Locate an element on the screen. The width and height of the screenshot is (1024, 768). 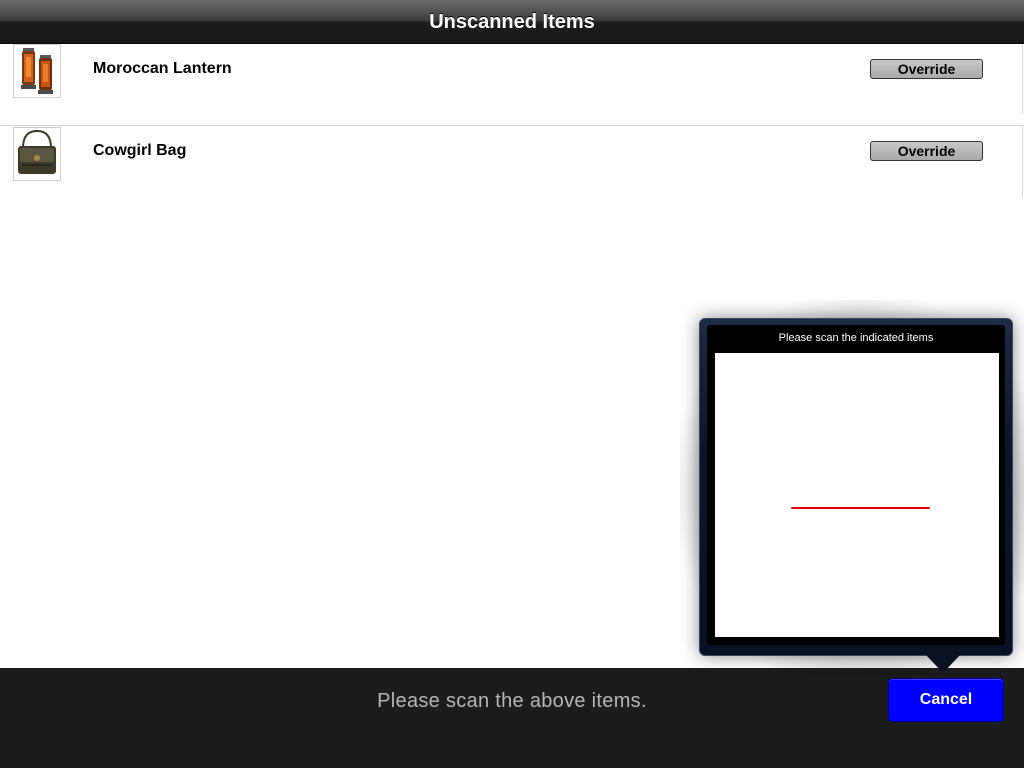
scanner-popover: Please scan the indicated items is located at coordinates (856, 487).